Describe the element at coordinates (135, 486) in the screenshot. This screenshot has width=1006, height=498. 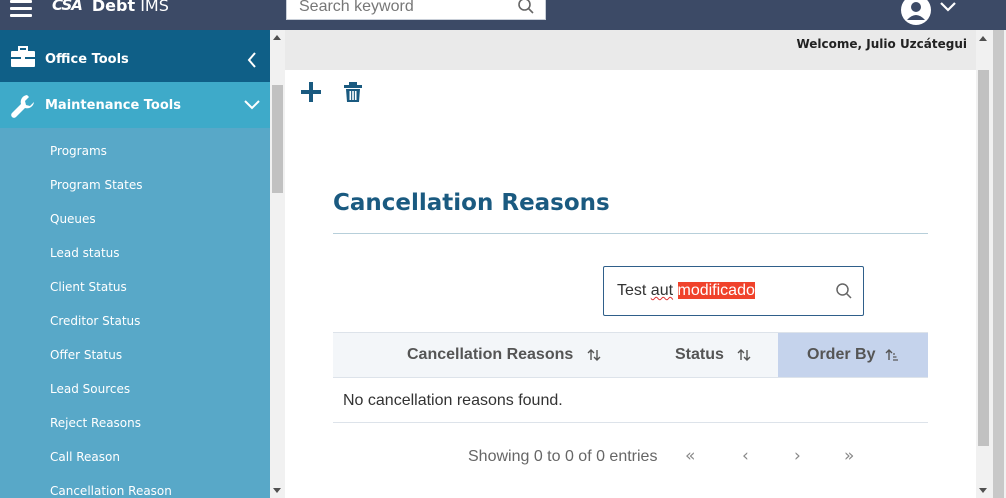
I see `sidebar-item-cancellation-reason: Cancellation Reason` at that location.